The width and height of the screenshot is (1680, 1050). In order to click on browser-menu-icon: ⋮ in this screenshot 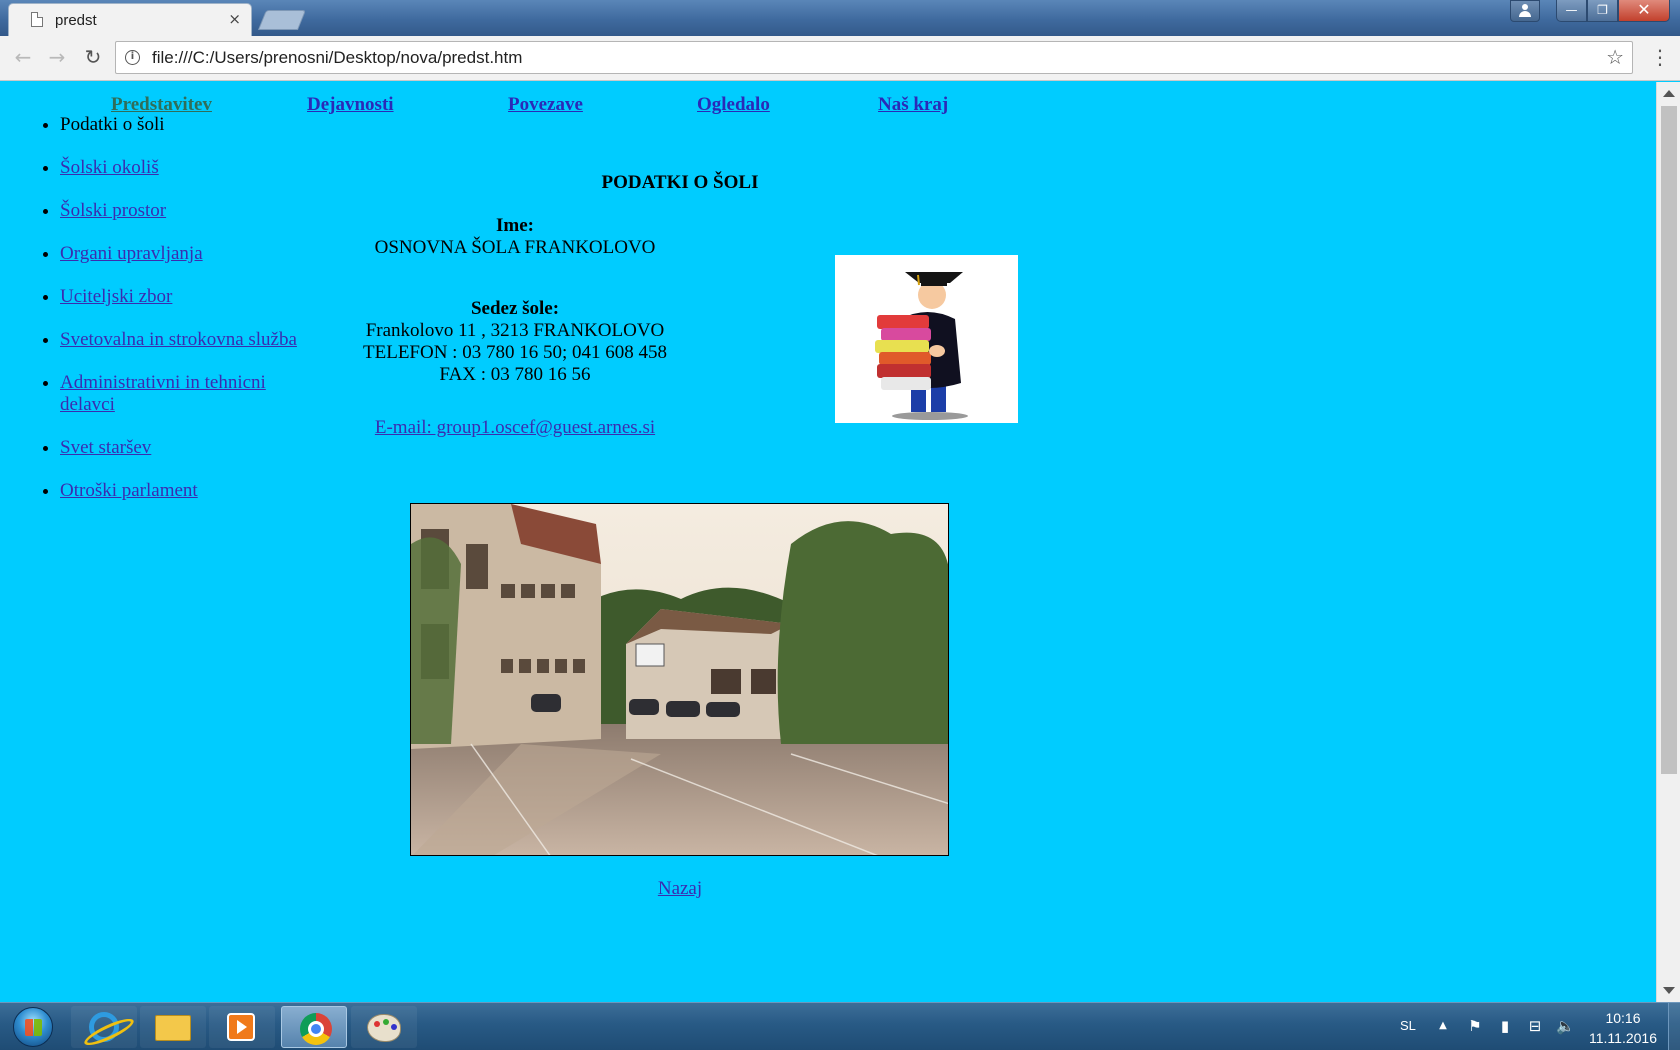, I will do `click(1660, 58)`.